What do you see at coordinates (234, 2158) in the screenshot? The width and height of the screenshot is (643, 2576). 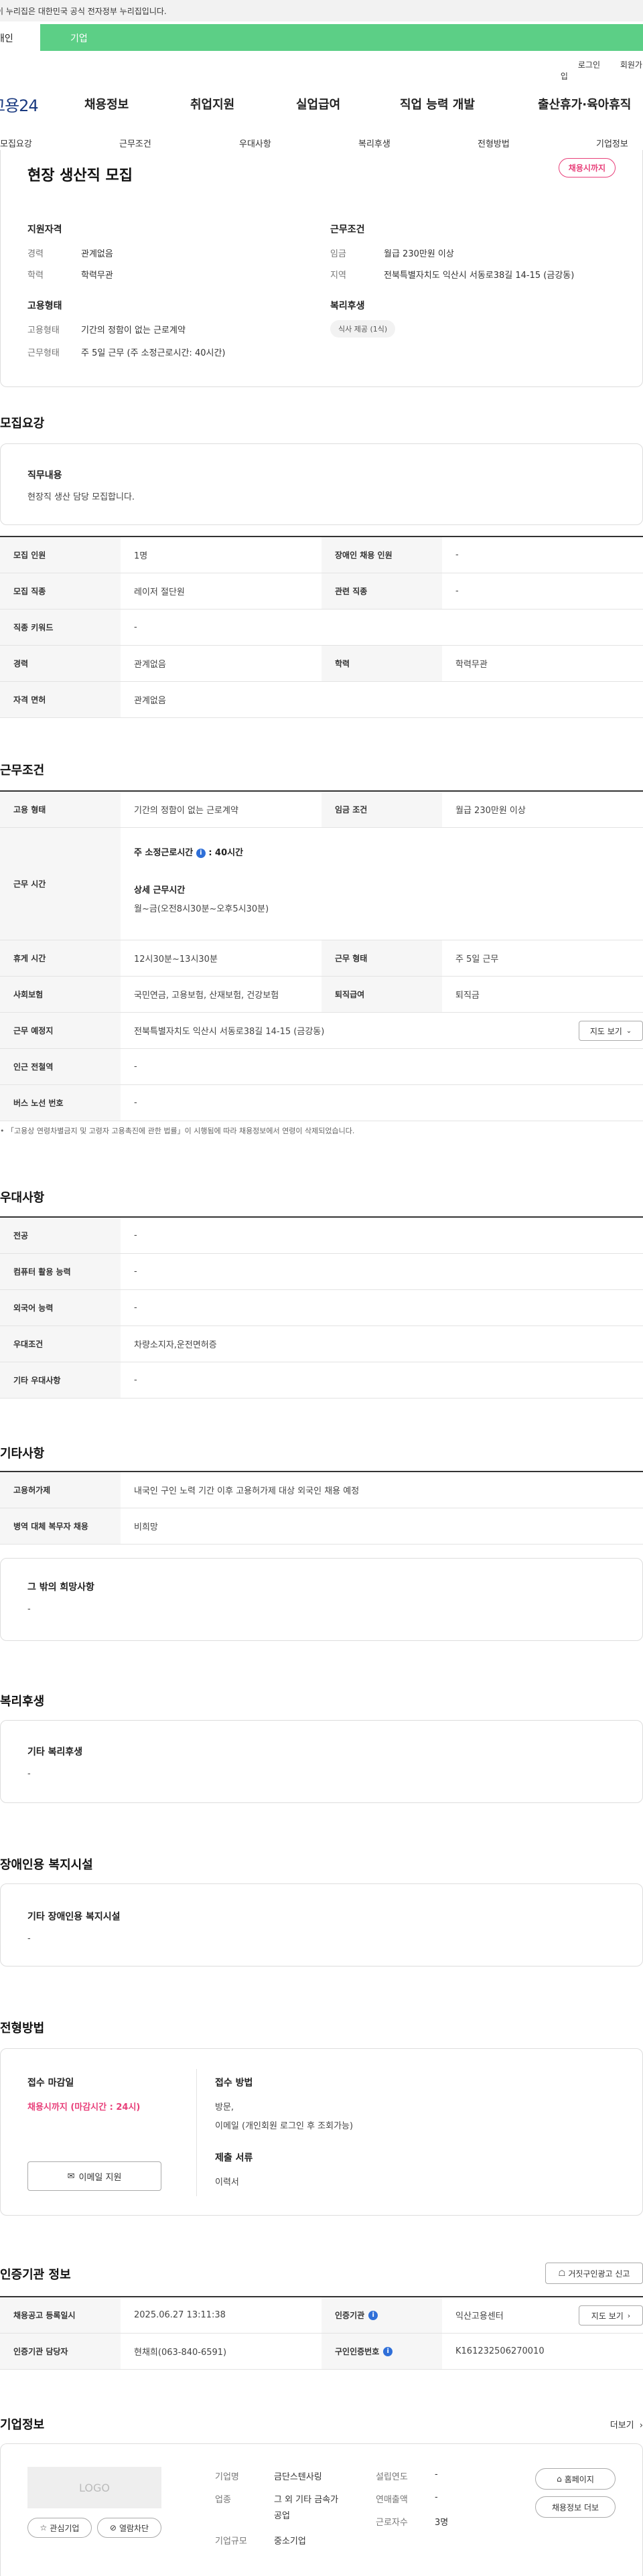 I see `docs-title: 제출 서류` at bounding box center [234, 2158].